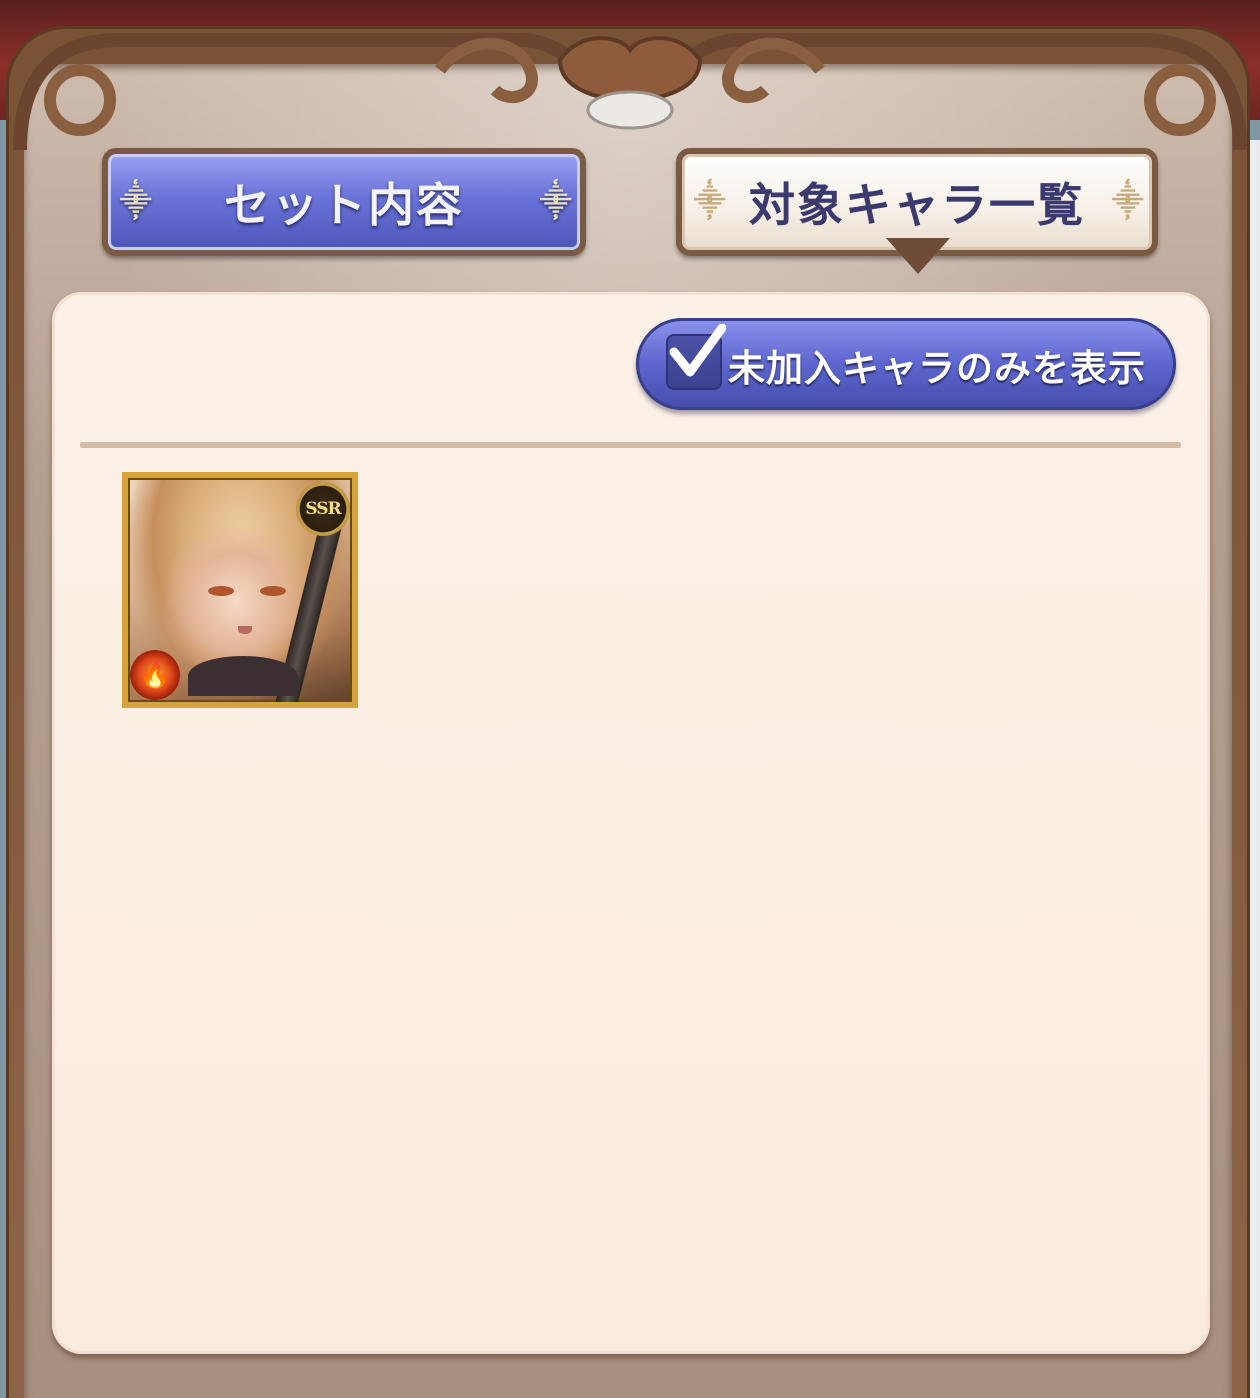 This screenshot has height=1398, width=1260. Describe the element at coordinates (918, 256) in the screenshot. I see `active-tab-pointer-icon` at that location.